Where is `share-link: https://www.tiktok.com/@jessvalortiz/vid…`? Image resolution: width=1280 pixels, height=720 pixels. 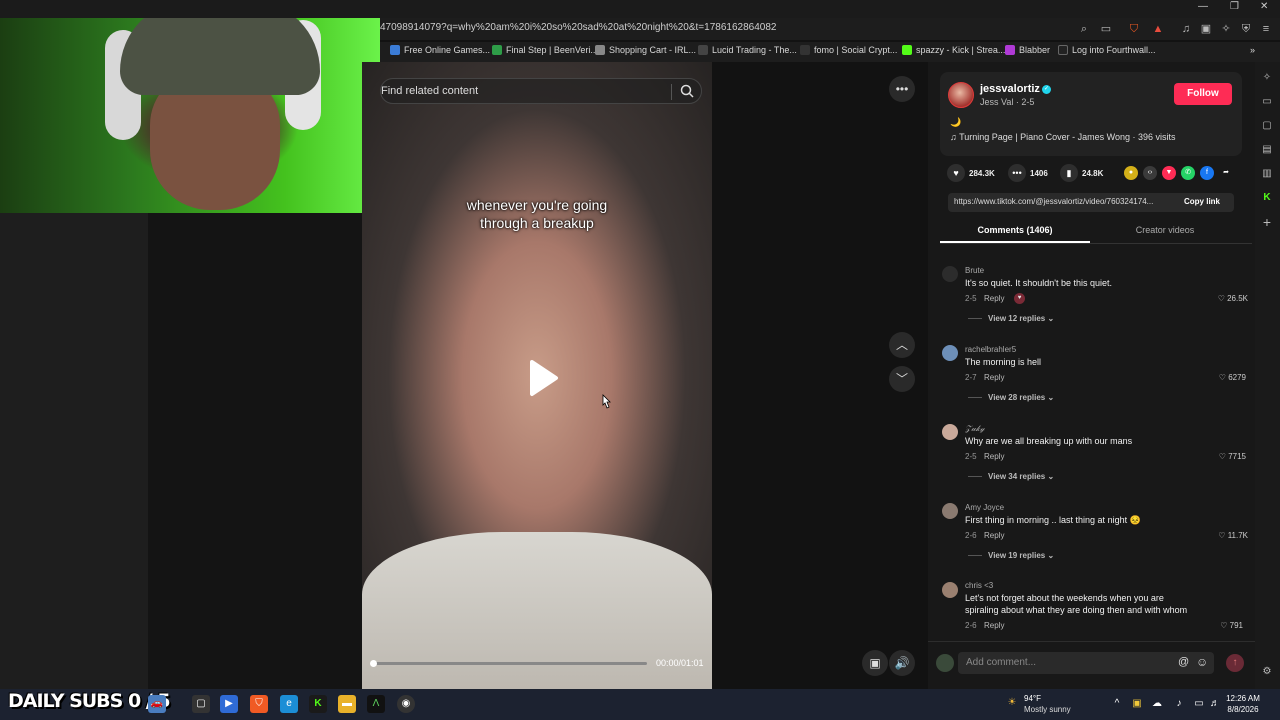 share-link: https://www.tiktok.com/@jessvalortiz/vid… is located at coordinates (1065, 201).